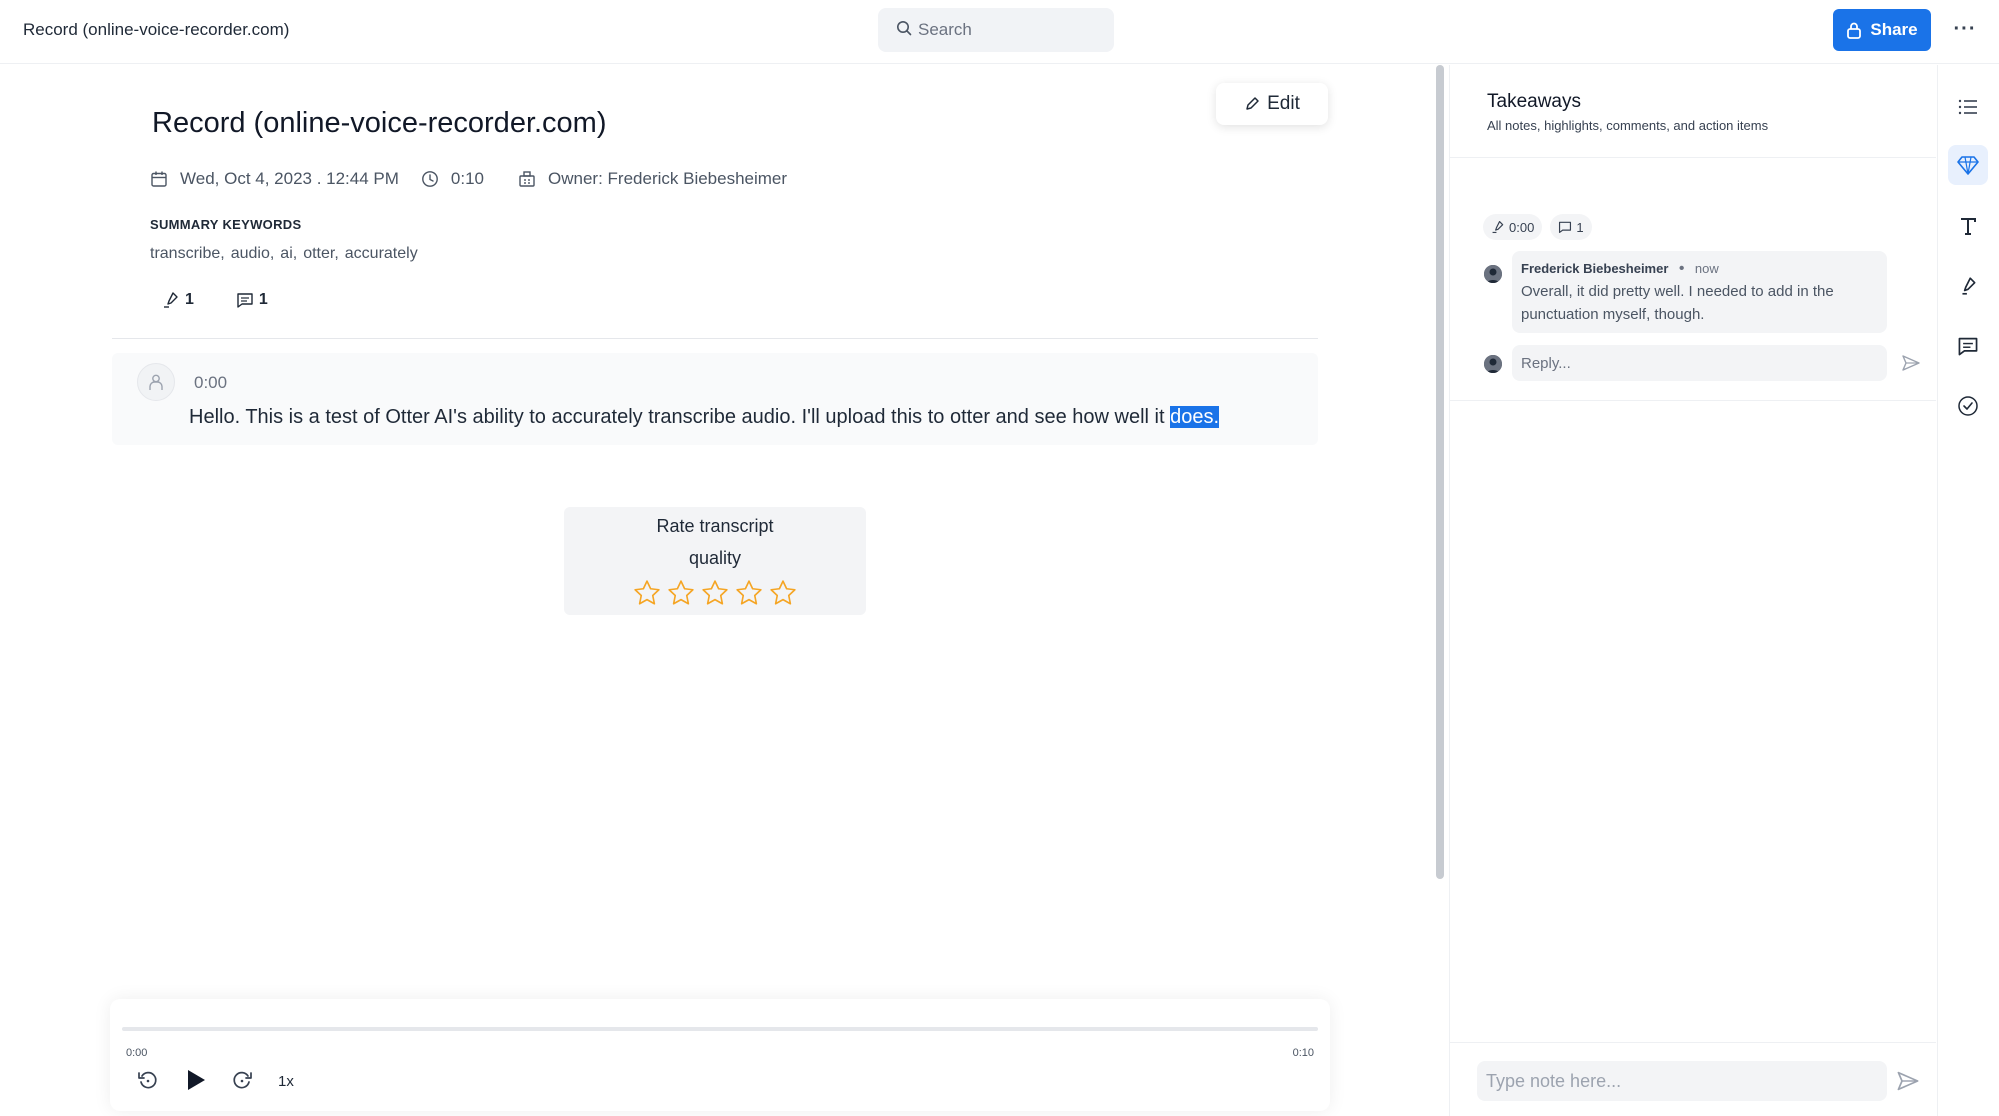 This screenshot has height=1116, width=1999. I want to click on play-icon, so click(196, 1080).